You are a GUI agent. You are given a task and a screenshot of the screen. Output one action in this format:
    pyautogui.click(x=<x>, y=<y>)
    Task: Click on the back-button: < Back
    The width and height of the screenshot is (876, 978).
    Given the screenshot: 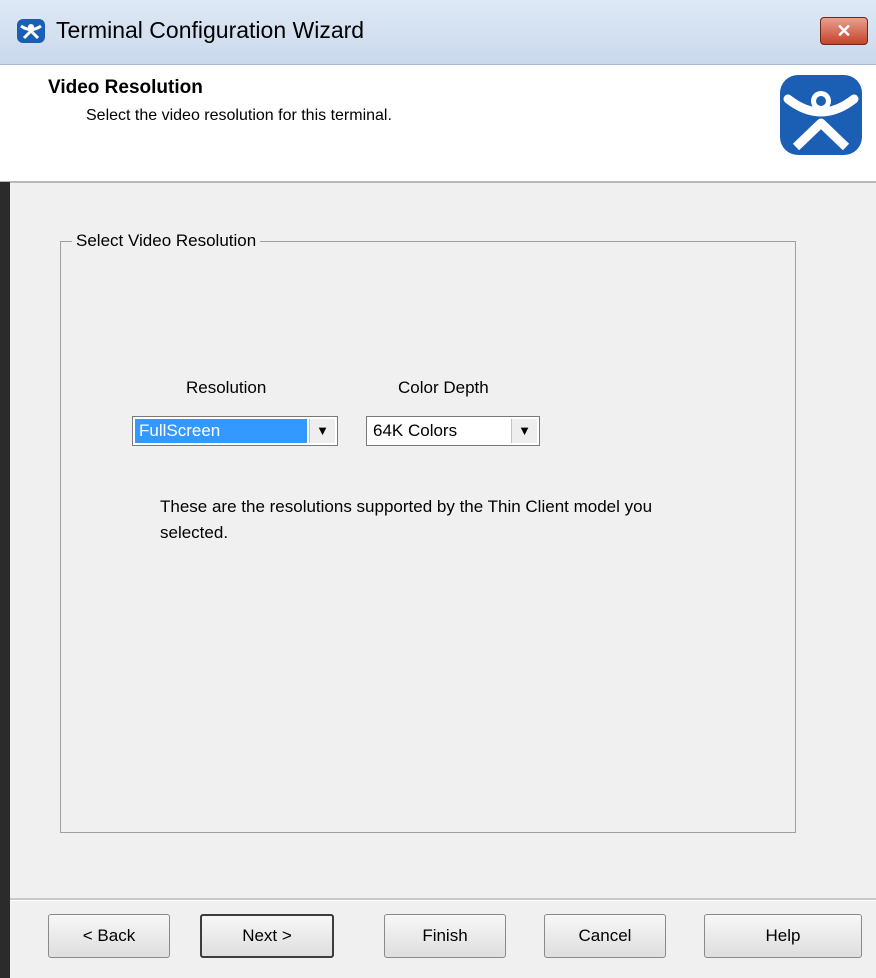 What is the action you would take?
    pyautogui.click(x=109, y=936)
    